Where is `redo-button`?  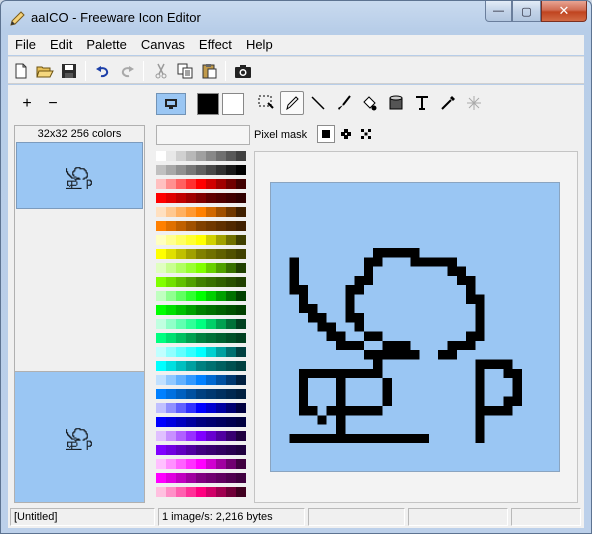 redo-button is located at coordinates (127, 71).